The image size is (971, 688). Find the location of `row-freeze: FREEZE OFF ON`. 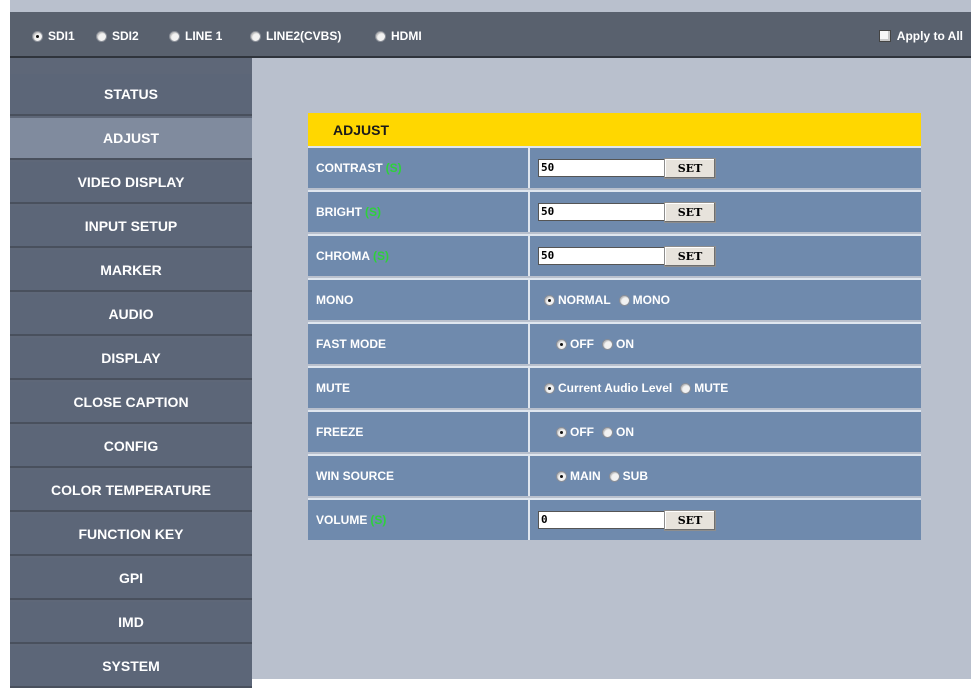

row-freeze: FREEZE OFF ON is located at coordinates (614, 431).